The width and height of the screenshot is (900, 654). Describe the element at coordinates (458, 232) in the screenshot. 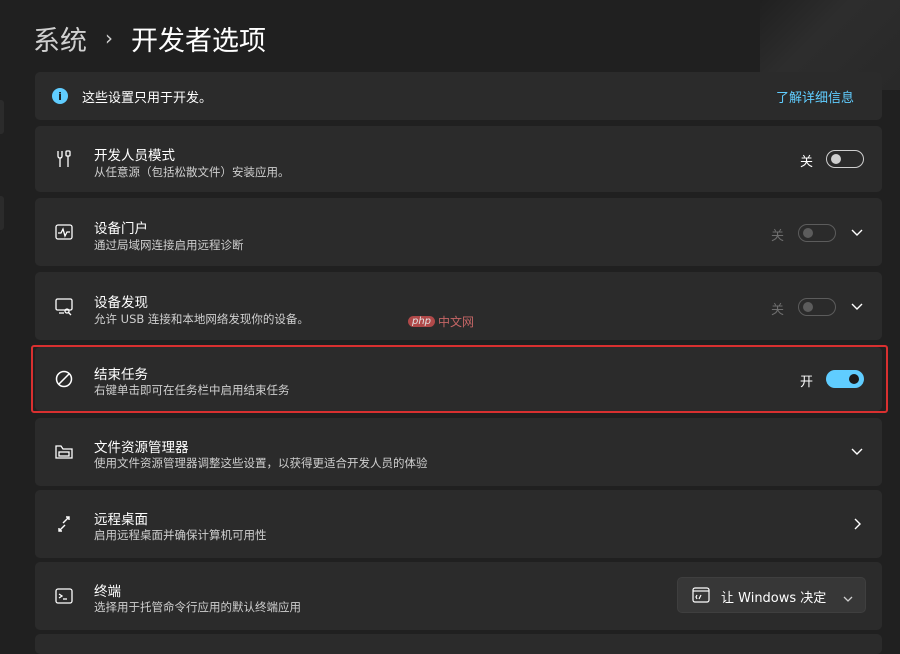

I see `setting-device-portal: 设备门户 通过局域网连接启用远程诊断 关` at that location.